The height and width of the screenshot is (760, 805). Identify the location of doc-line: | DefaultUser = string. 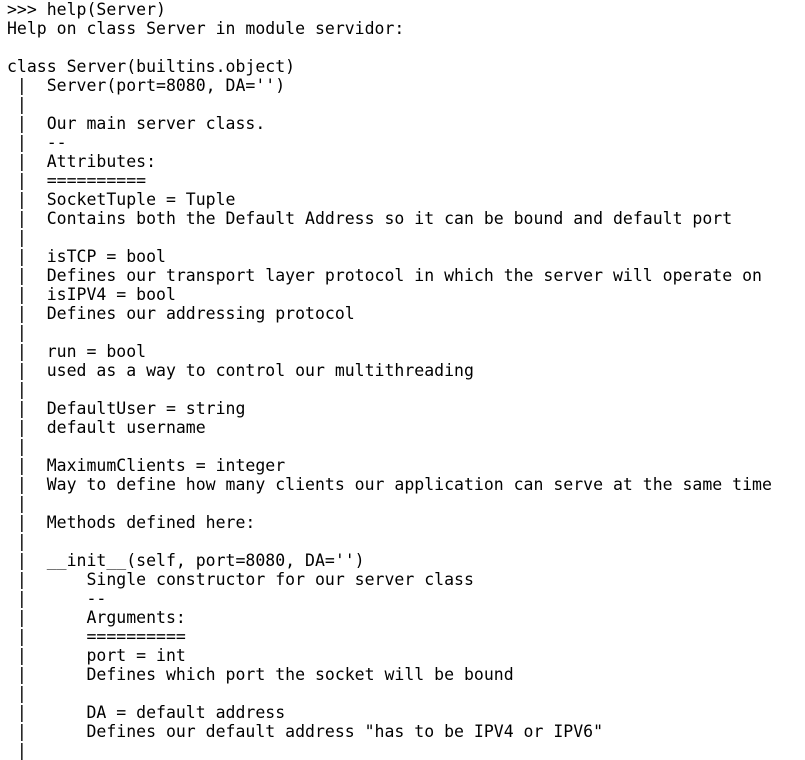
(126, 408).